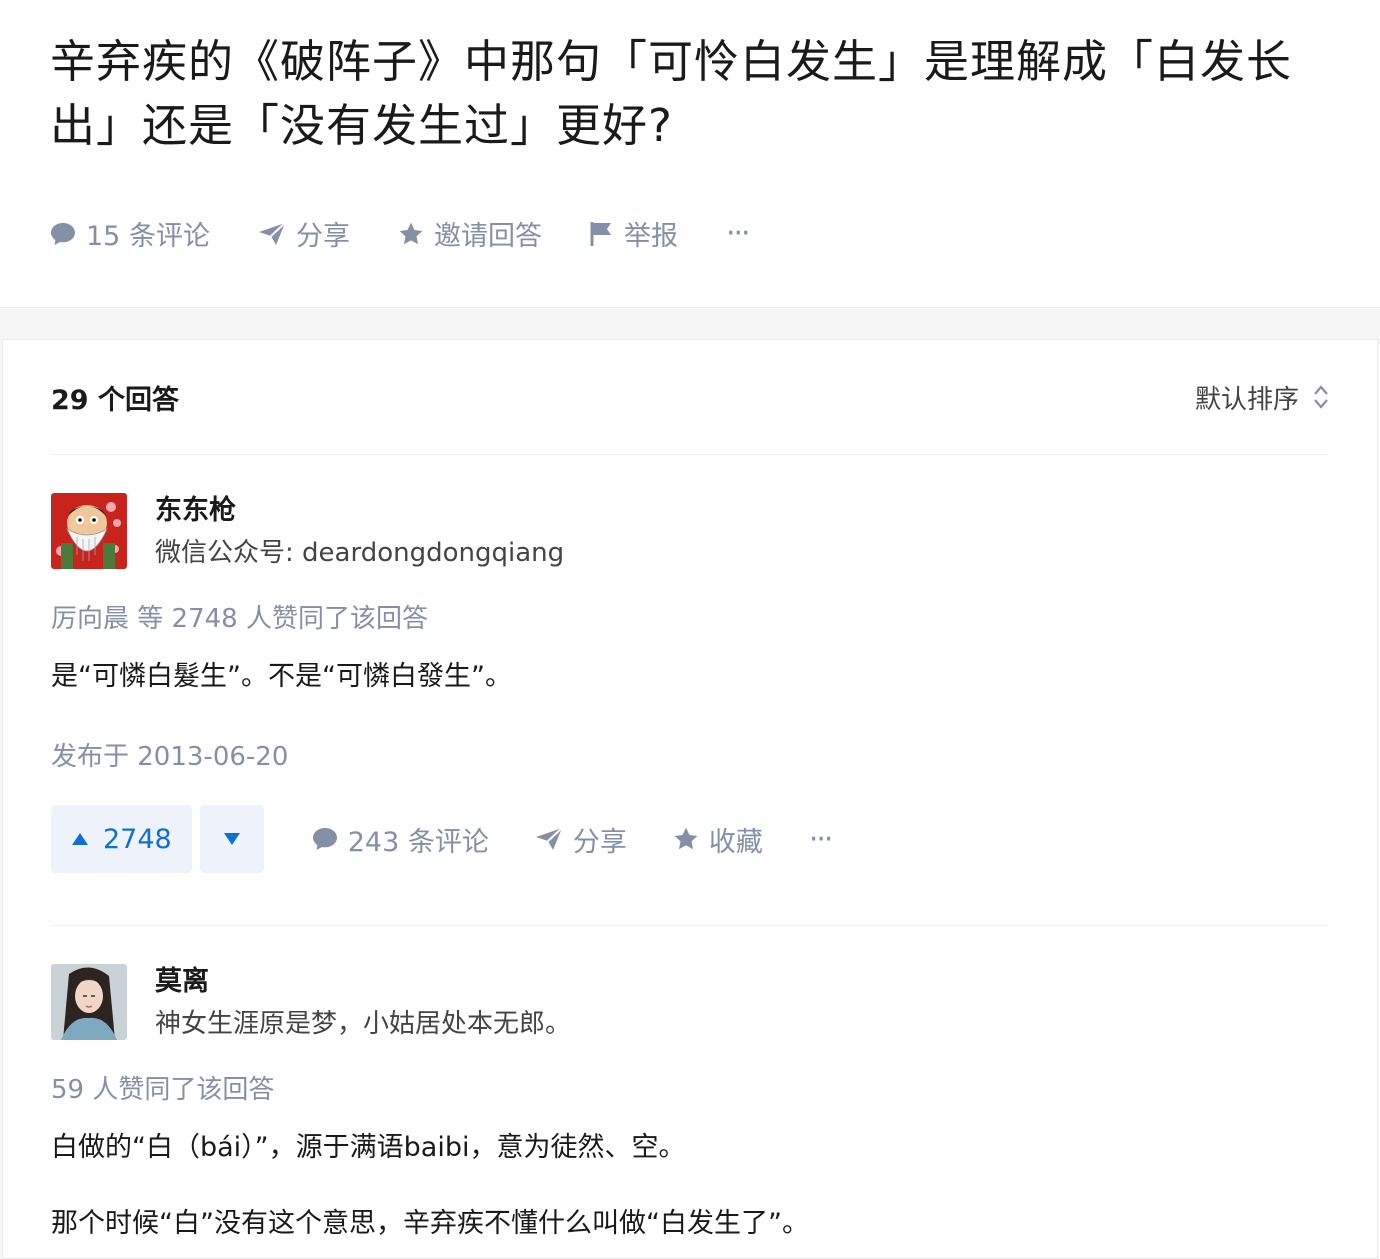 The width and height of the screenshot is (1380, 1259). What do you see at coordinates (359, 532) in the screenshot?
I see `author-info: 东东枪 微信公众号: deardongdongqiang` at bounding box center [359, 532].